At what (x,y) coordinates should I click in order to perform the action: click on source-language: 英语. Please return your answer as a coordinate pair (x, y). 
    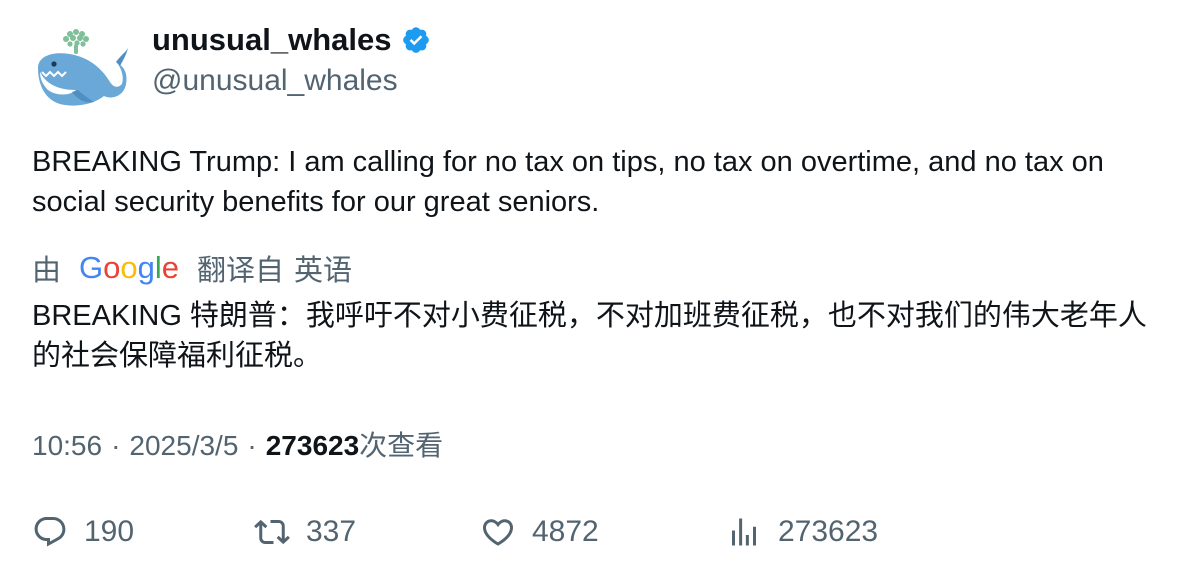
    Looking at the image, I should click on (323, 271).